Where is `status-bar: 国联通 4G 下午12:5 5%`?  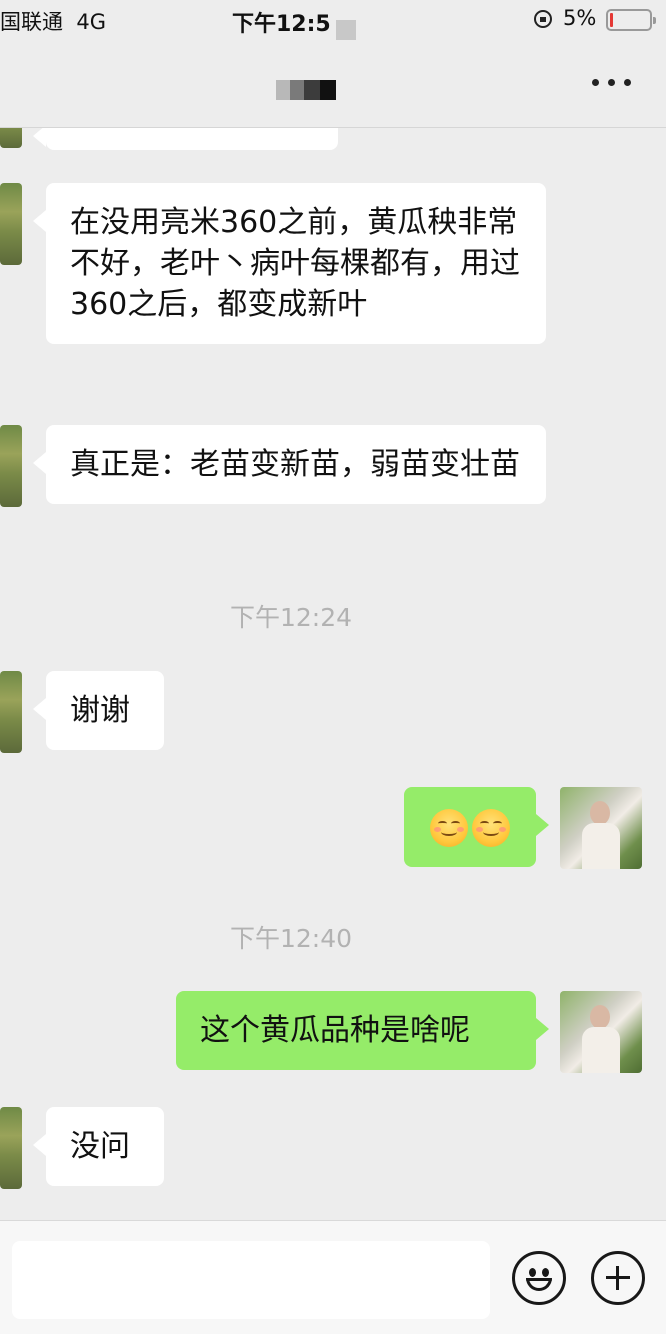 status-bar: 国联通 4G 下午12:5 5% is located at coordinates (333, 20).